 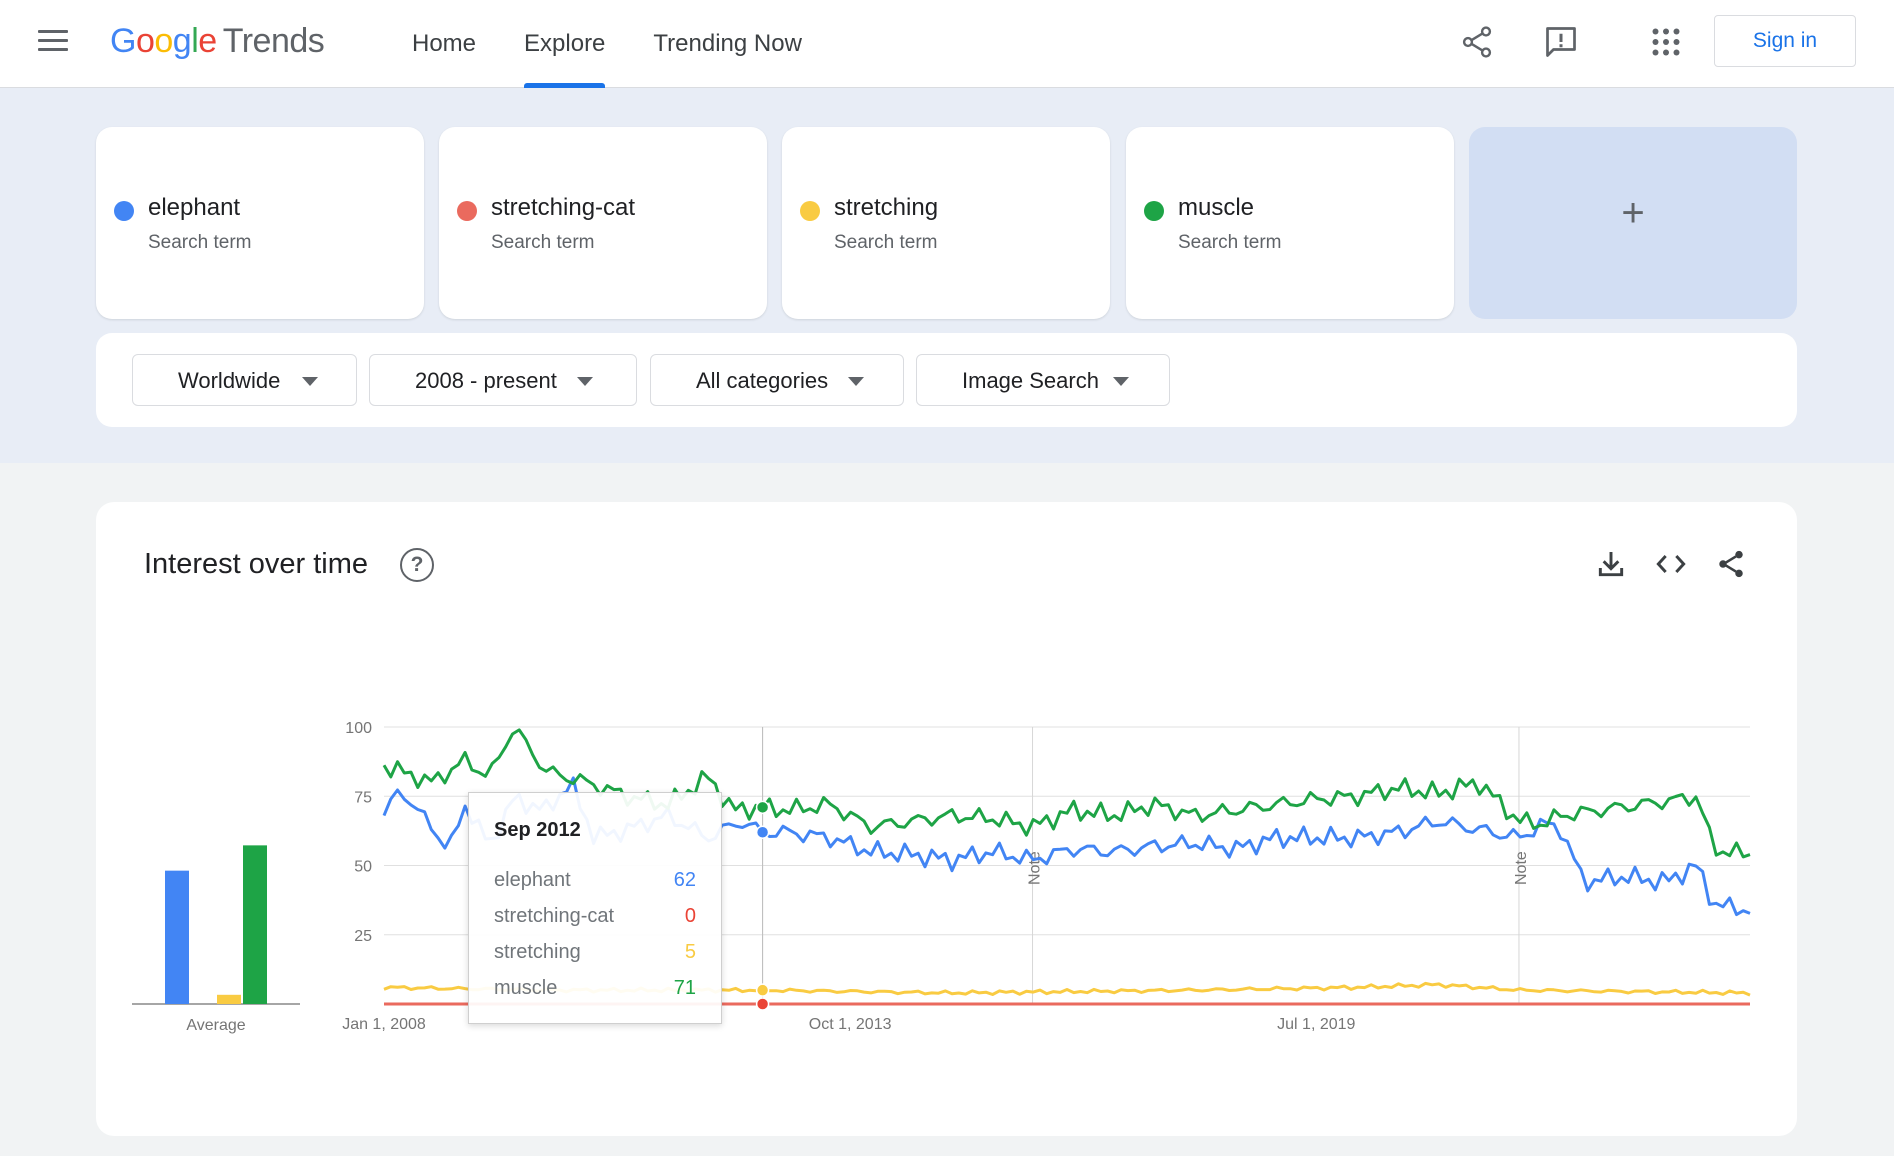 What do you see at coordinates (762, 807) in the screenshot?
I see `hover-point-muscle` at bounding box center [762, 807].